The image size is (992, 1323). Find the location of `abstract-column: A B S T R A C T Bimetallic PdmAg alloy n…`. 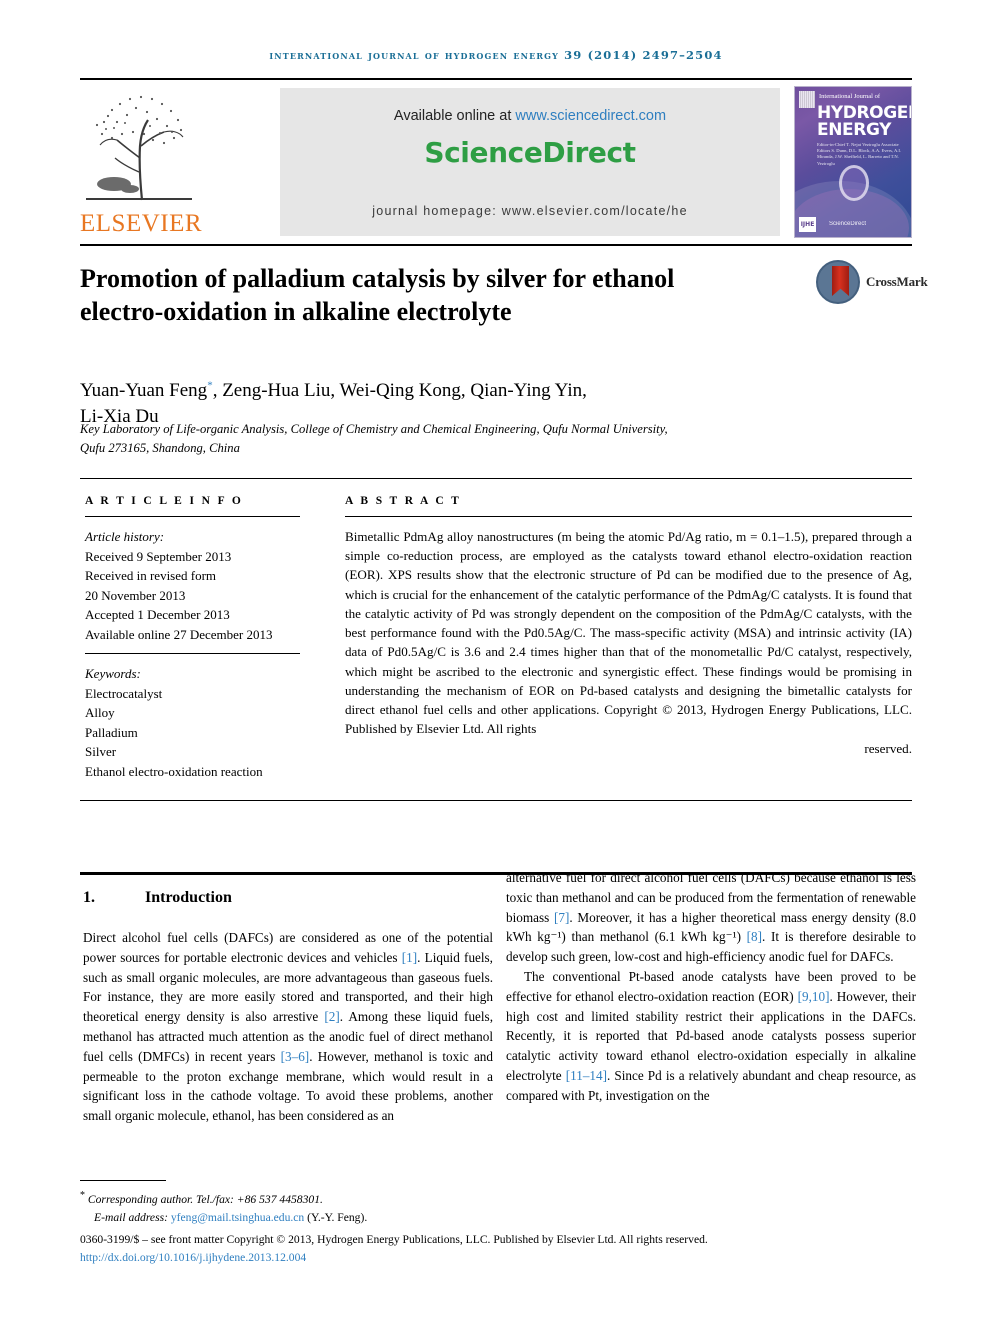

abstract-column: A B S T R A C T Bimetallic PdmAg alloy n… is located at coordinates (628, 626).